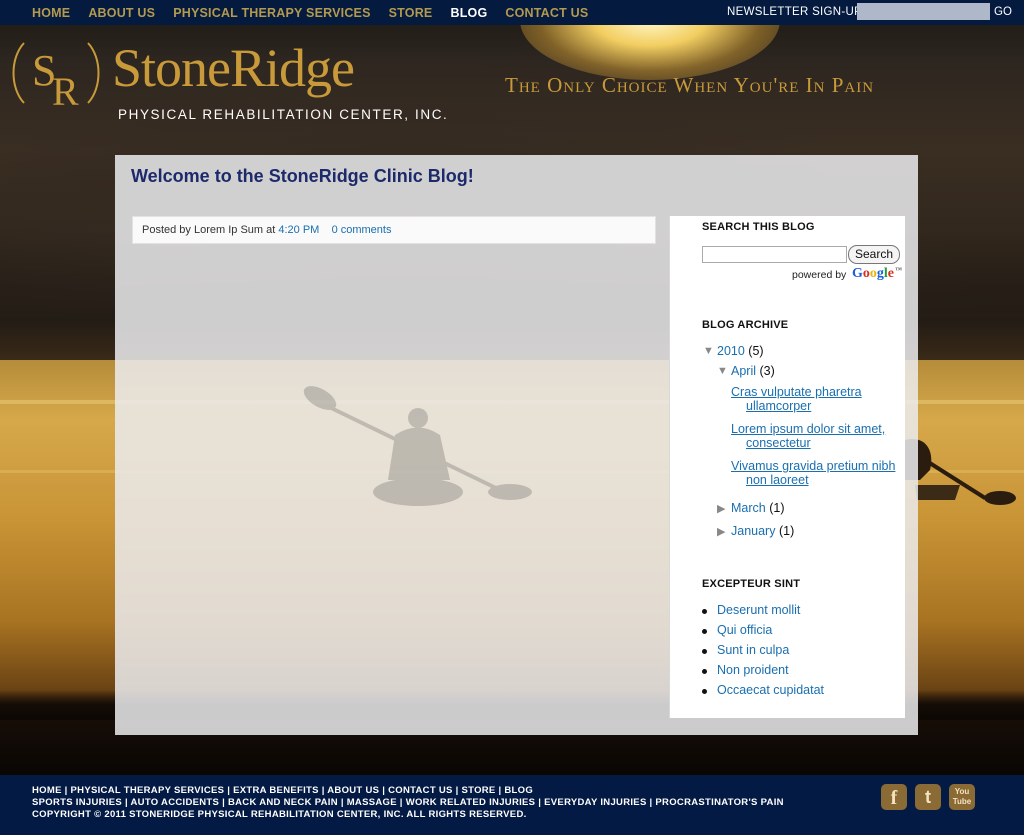  I want to click on google-letter: g, so click(880, 273).